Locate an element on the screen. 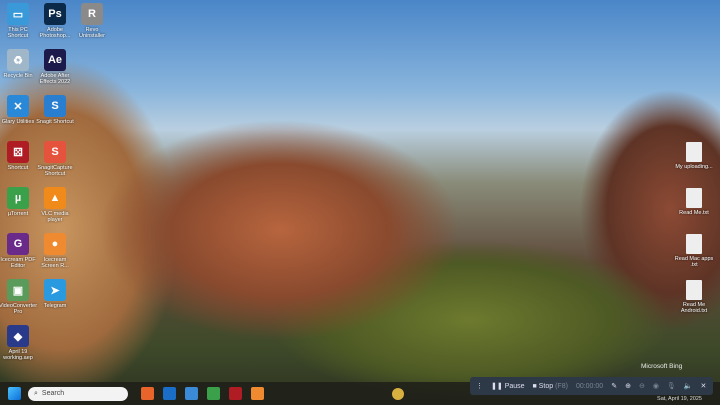 This screenshot has width=720, height=405. microsoft-bing-label: Microsoft Bing is located at coordinates (661, 366).